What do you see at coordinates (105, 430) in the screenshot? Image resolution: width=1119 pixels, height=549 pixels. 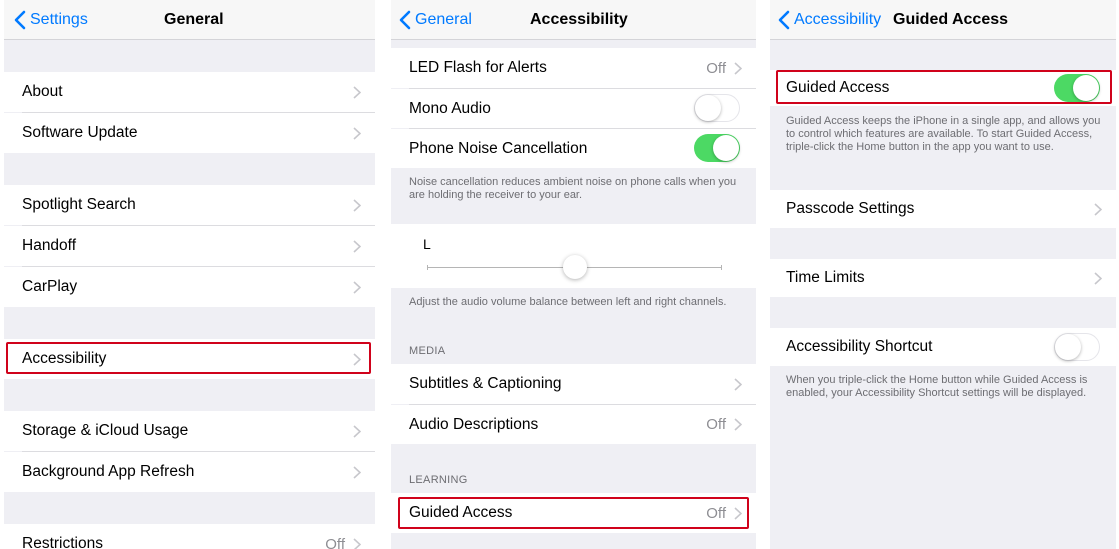 I see `row-label: Storage & iCloud Usage` at bounding box center [105, 430].